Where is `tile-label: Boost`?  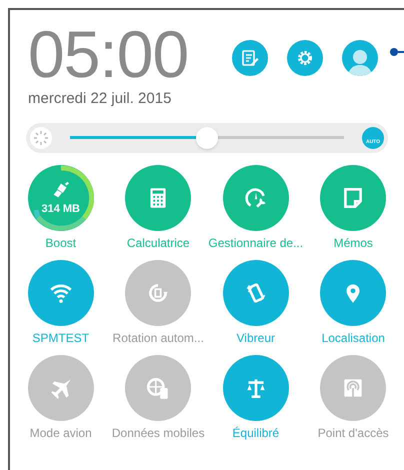 tile-label: Boost is located at coordinates (60, 243).